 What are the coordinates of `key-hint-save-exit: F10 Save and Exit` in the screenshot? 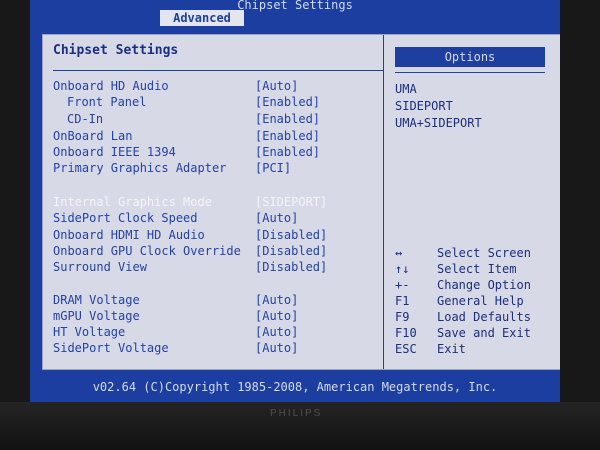 It's located at (463, 333).